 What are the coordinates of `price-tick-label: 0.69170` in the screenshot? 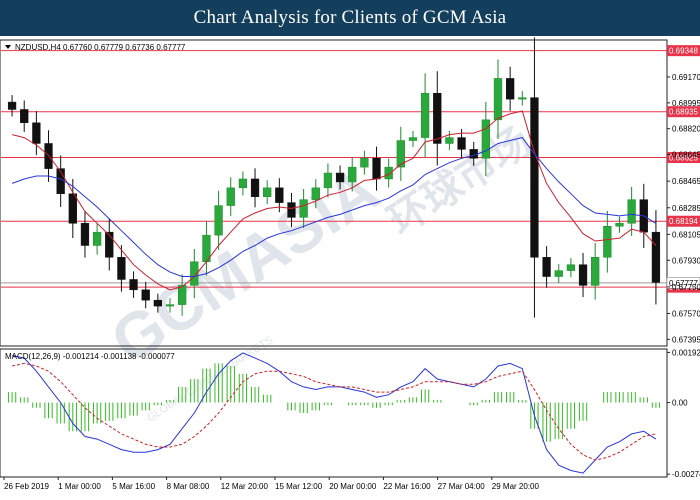 It's located at (686, 77).